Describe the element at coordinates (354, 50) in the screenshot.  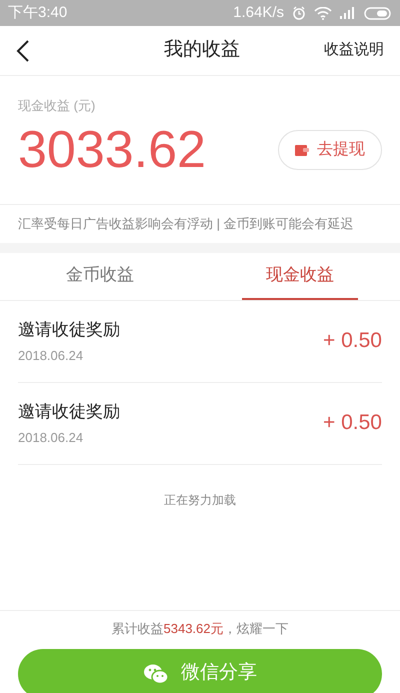
I see `earnings-info-link: 收益说明` at that location.